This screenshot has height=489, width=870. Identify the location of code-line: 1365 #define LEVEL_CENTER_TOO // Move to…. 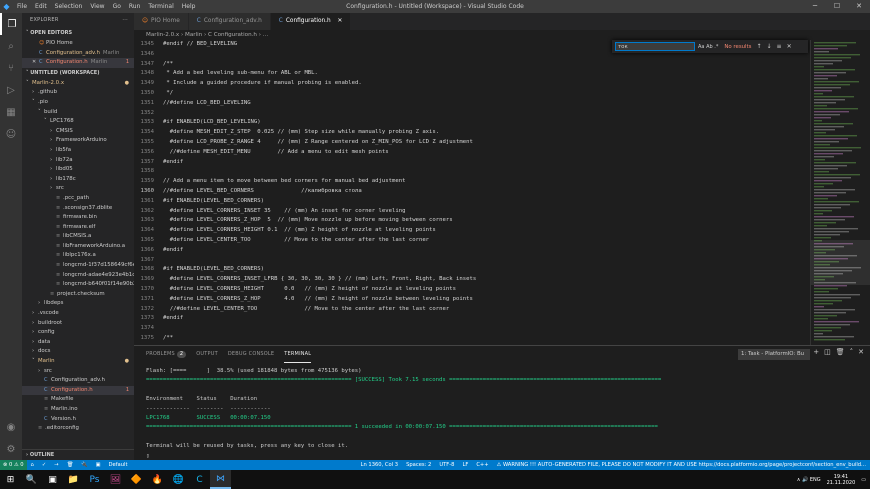
(472, 241).